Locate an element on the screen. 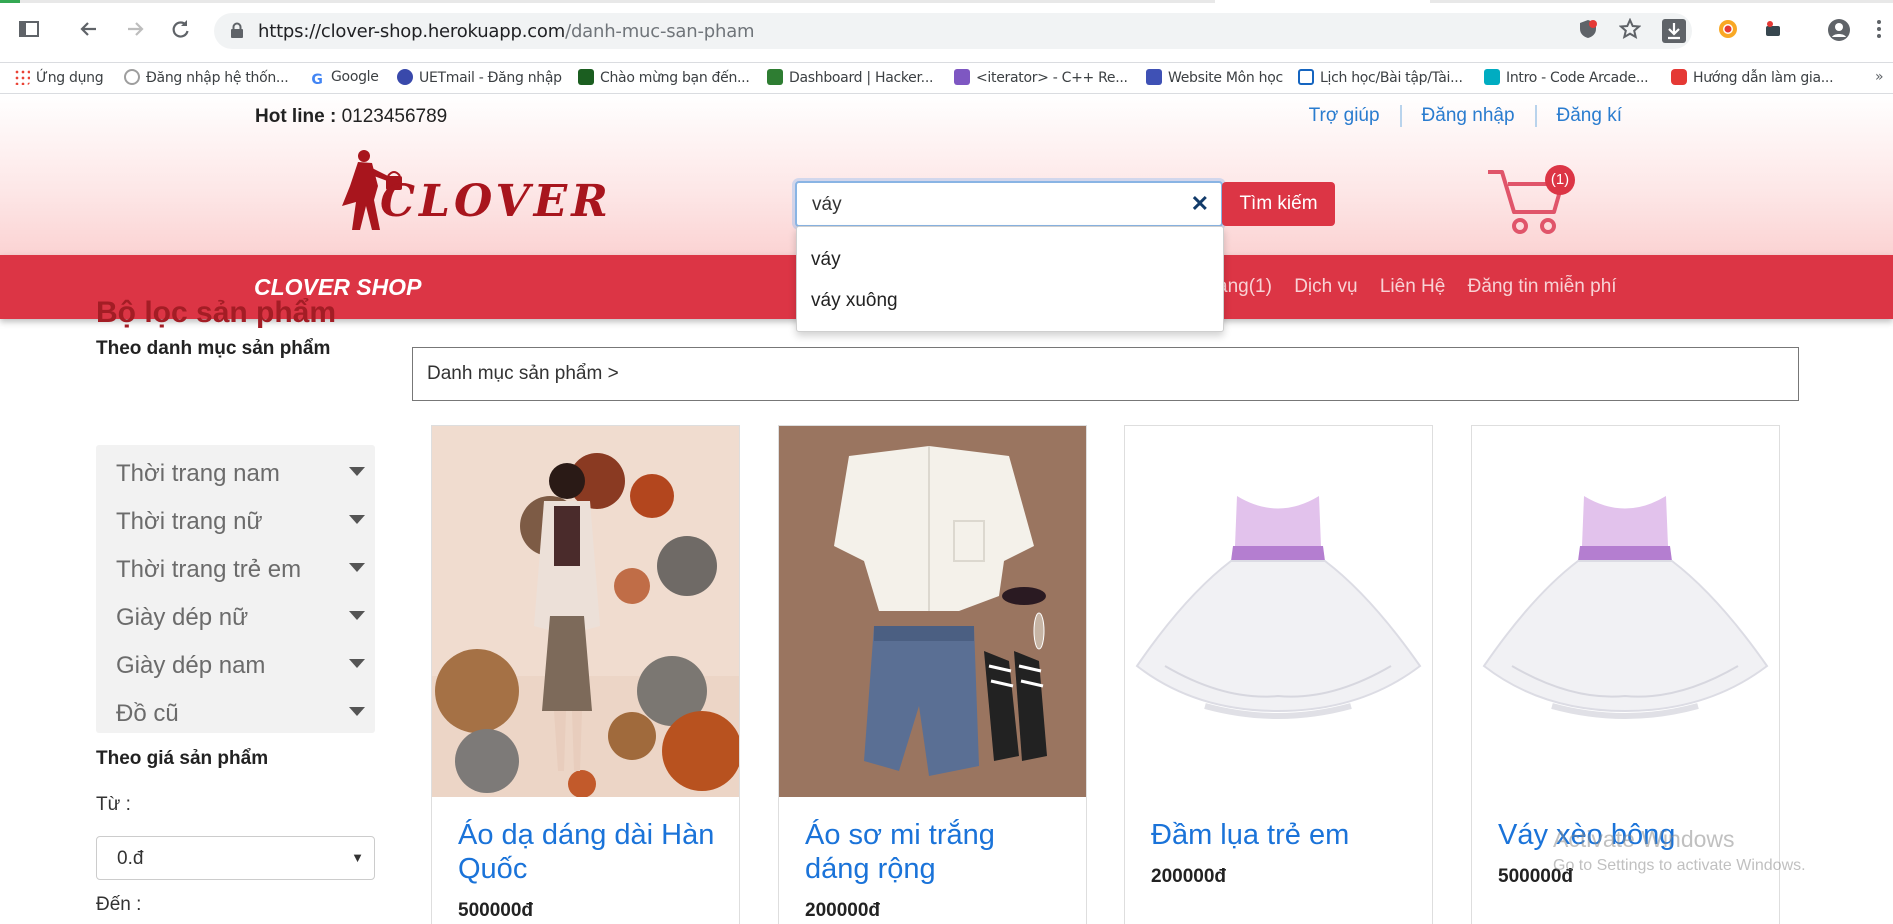 The image size is (1893, 924). cplusplus-icon is located at coordinates (962, 77).